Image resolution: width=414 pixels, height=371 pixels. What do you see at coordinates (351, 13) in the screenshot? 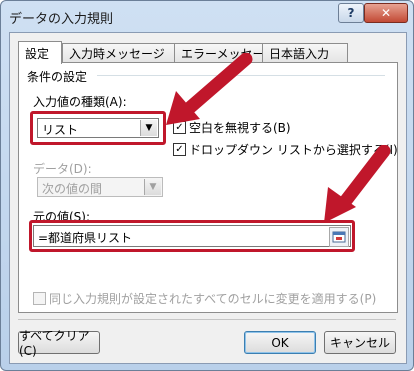
I see `help-button: ?` at bounding box center [351, 13].